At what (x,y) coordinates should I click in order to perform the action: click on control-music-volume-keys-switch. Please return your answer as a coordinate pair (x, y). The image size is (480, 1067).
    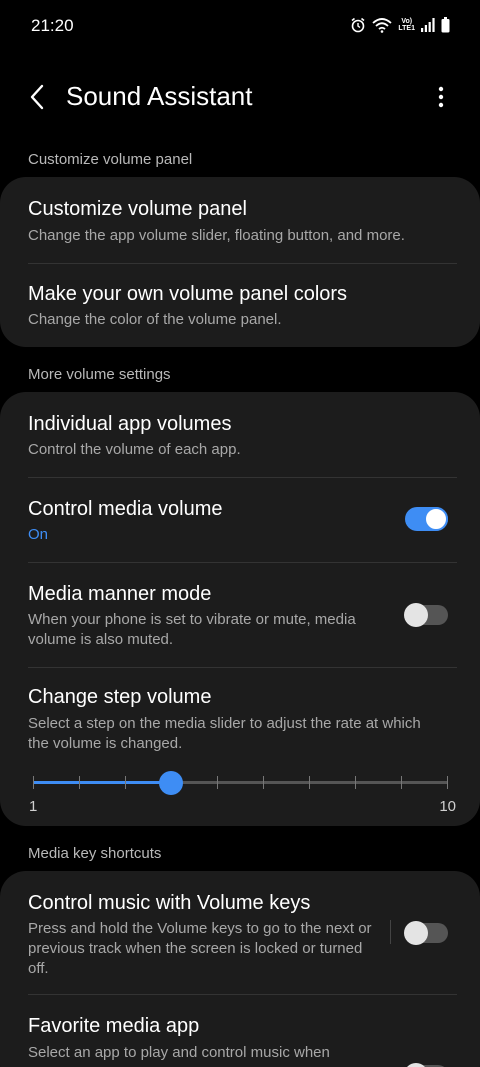
    Looking at the image, I should click on (426, 933).